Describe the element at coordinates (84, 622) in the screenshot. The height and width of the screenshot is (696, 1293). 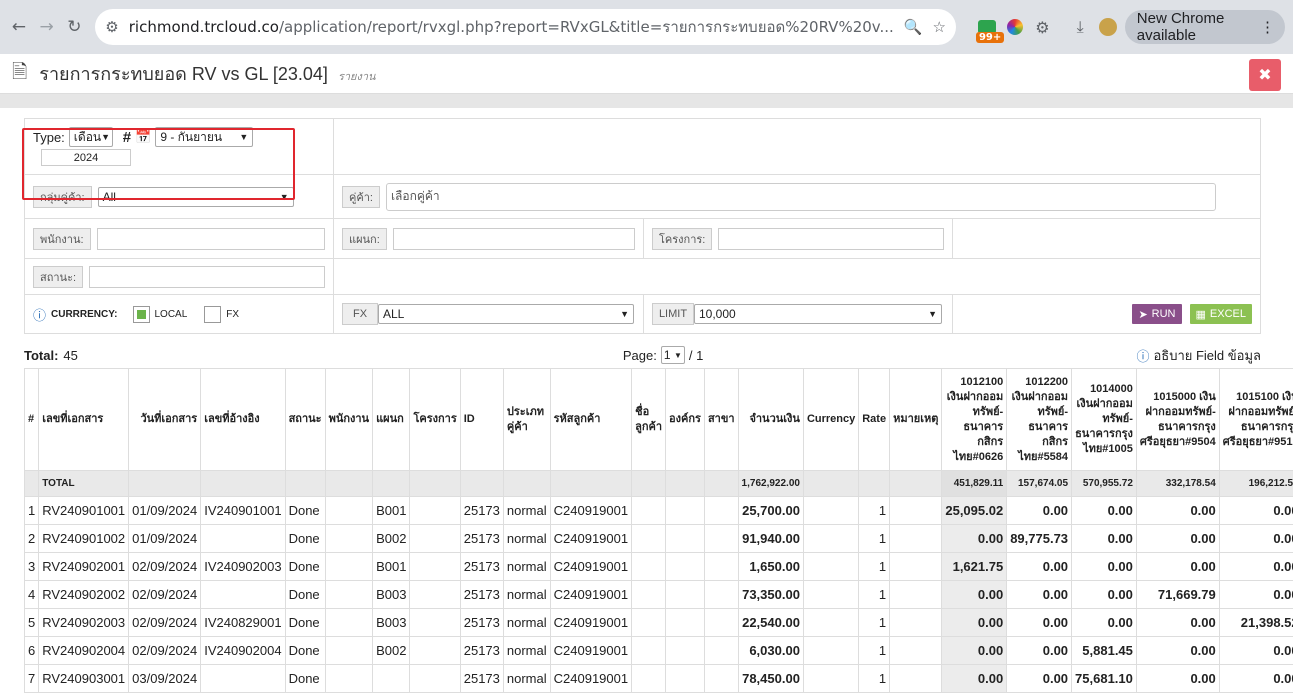
I see `table-cell: RV240902003` at that location.